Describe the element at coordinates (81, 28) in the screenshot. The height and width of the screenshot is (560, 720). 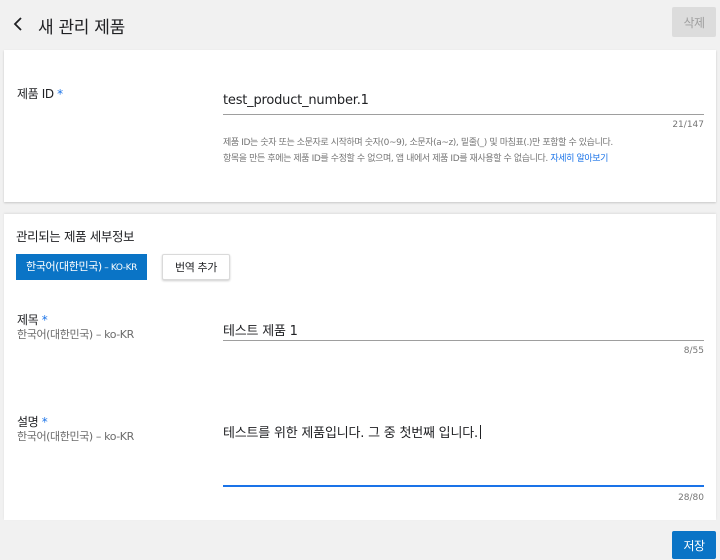
I see `page-title: 새 관리 제품` at that location.